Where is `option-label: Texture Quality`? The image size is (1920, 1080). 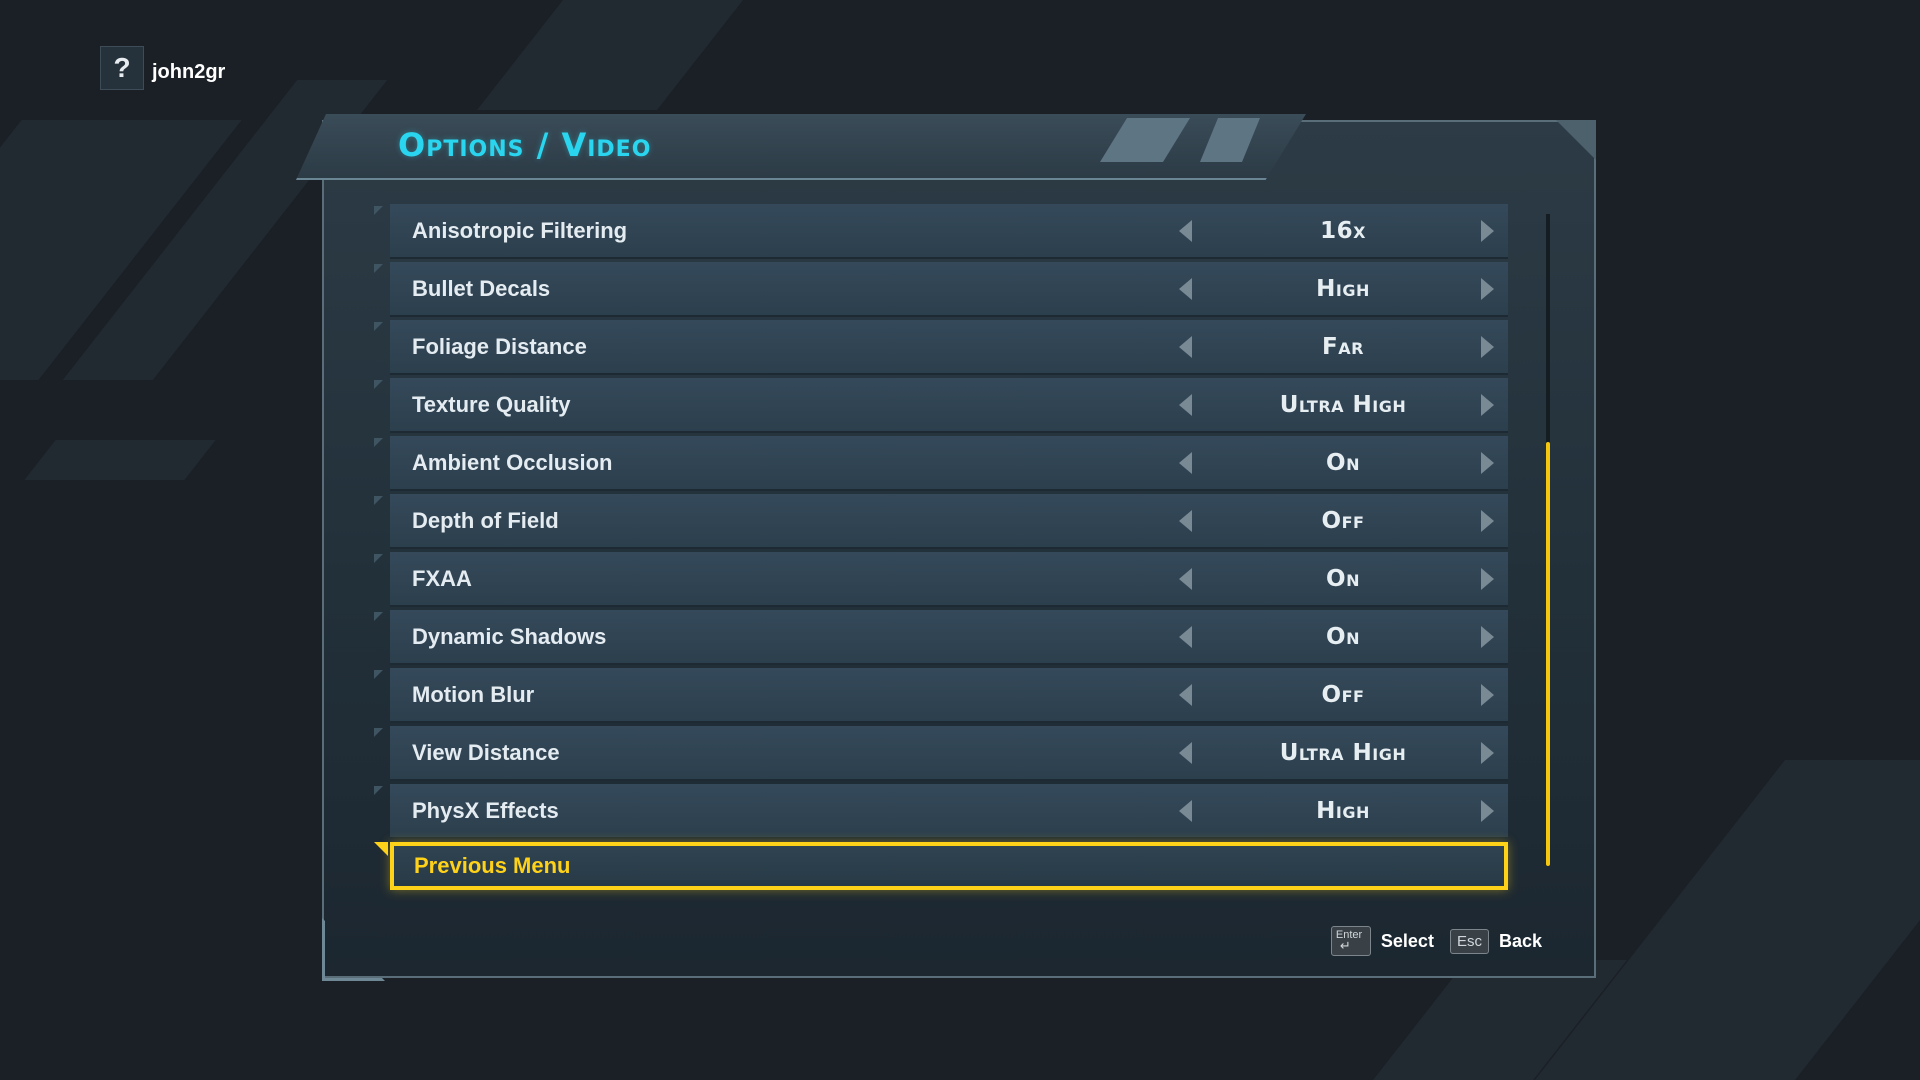
option-label: Texture Quality is located at coordinates (491, 404).